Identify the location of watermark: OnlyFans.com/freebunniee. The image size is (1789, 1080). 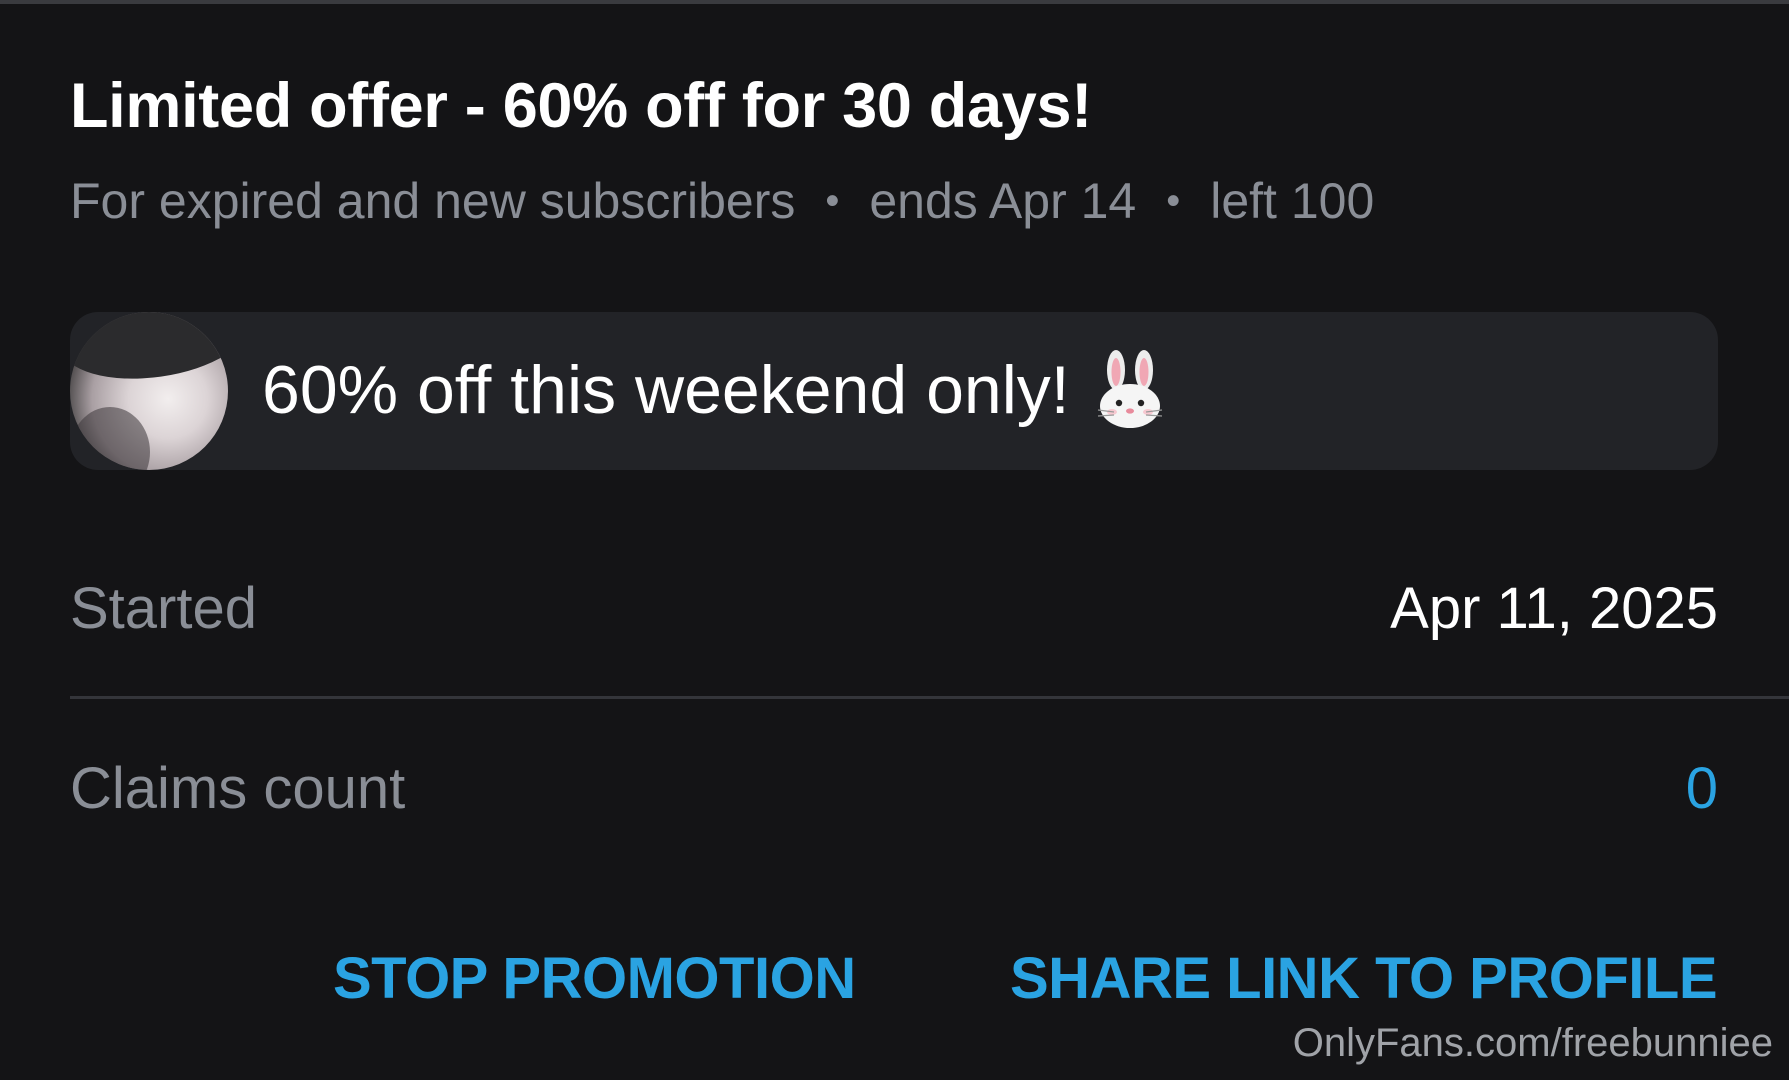
(1532, 1043).